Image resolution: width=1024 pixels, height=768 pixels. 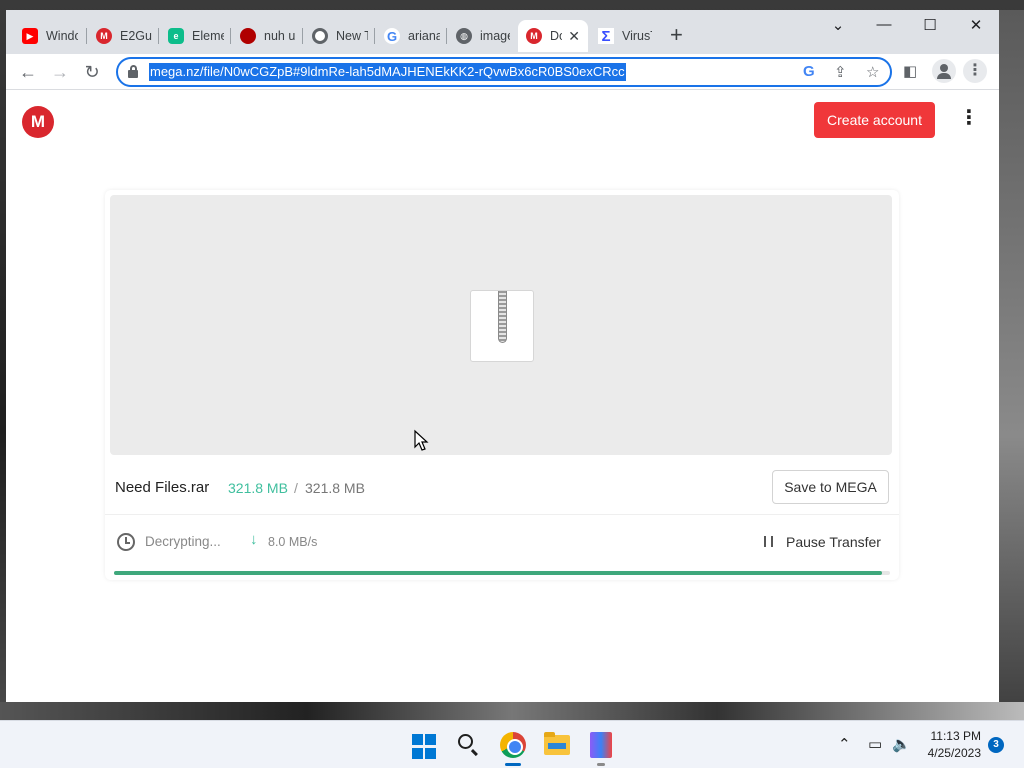 I want to click on progress-fill, so click(x=498, y=573).